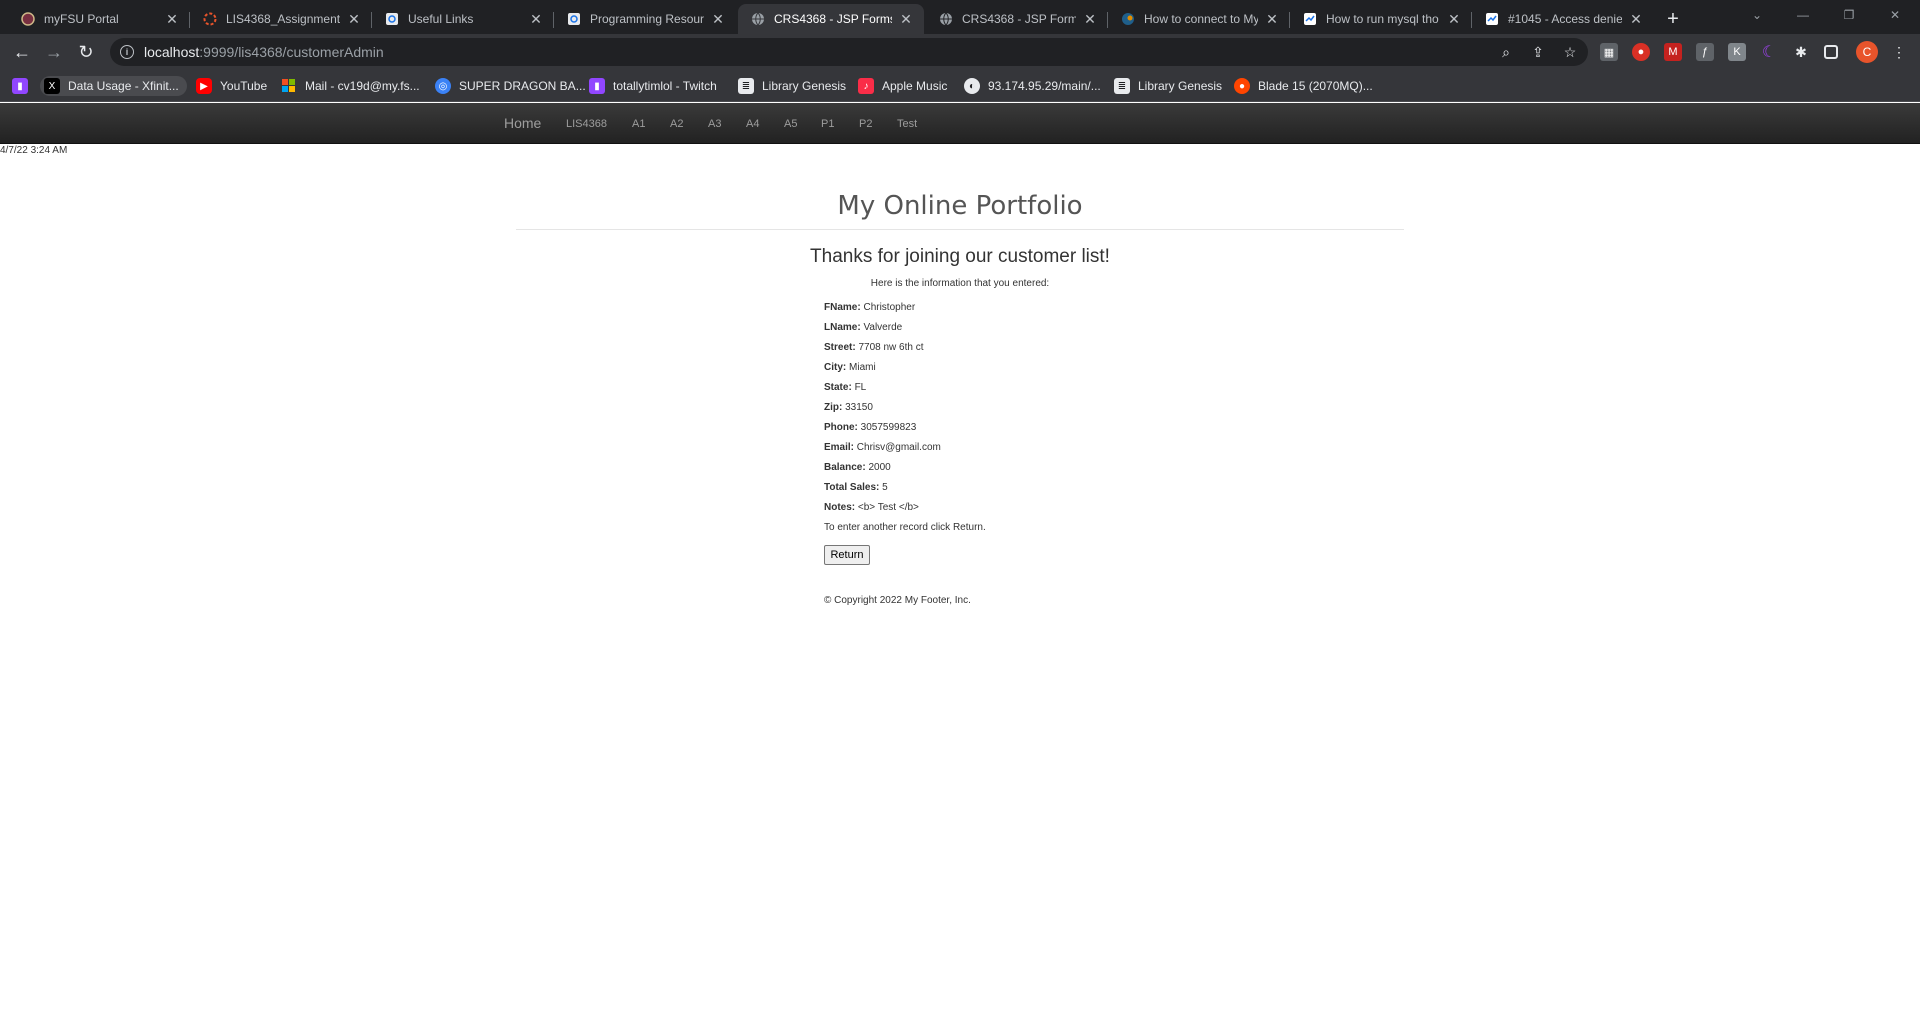  What do you see at coordinates (522, 123) in the screenshot?
I see `nav-home-link: Home` at bounding box center [522, 123].